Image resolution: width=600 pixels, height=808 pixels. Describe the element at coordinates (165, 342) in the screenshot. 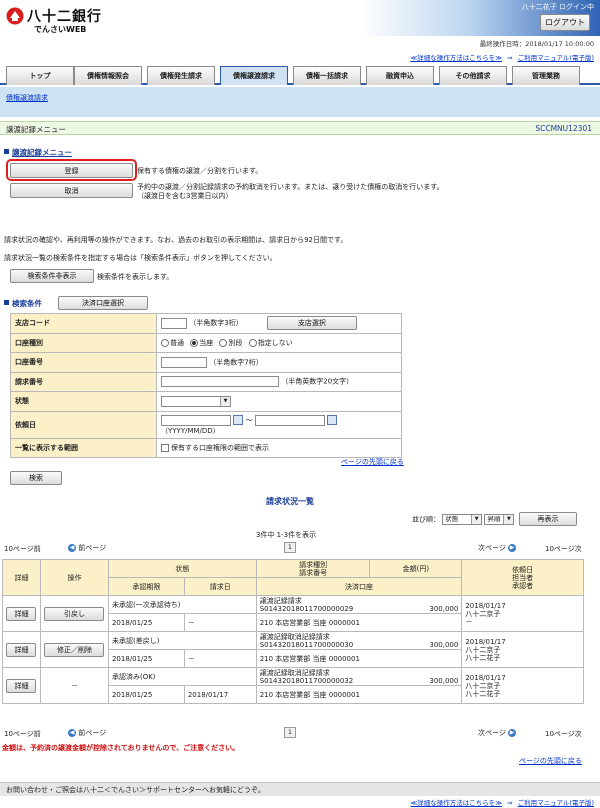

I see `radio-futsu` at that location.